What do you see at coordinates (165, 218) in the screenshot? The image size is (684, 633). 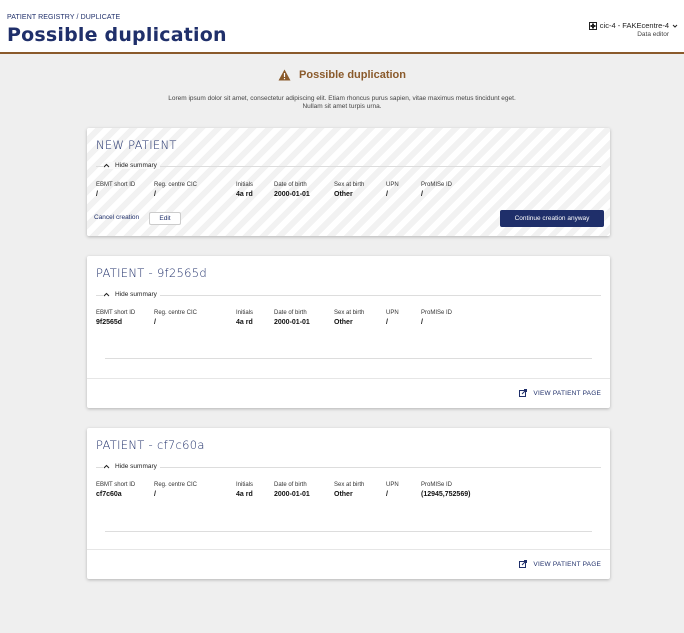 I see `edit-button: Edit` at bounding box center [165, 218].